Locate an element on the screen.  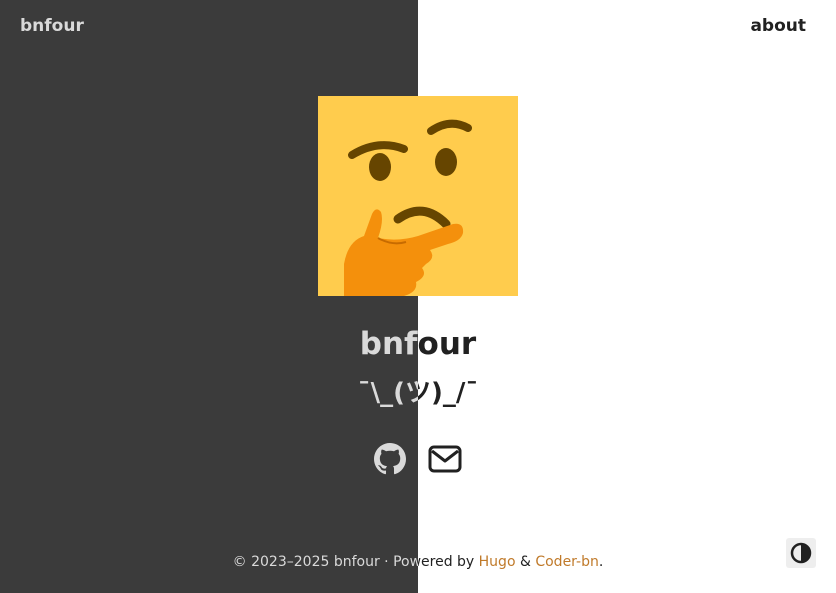
github-icon is located at coordinates (390, 459).